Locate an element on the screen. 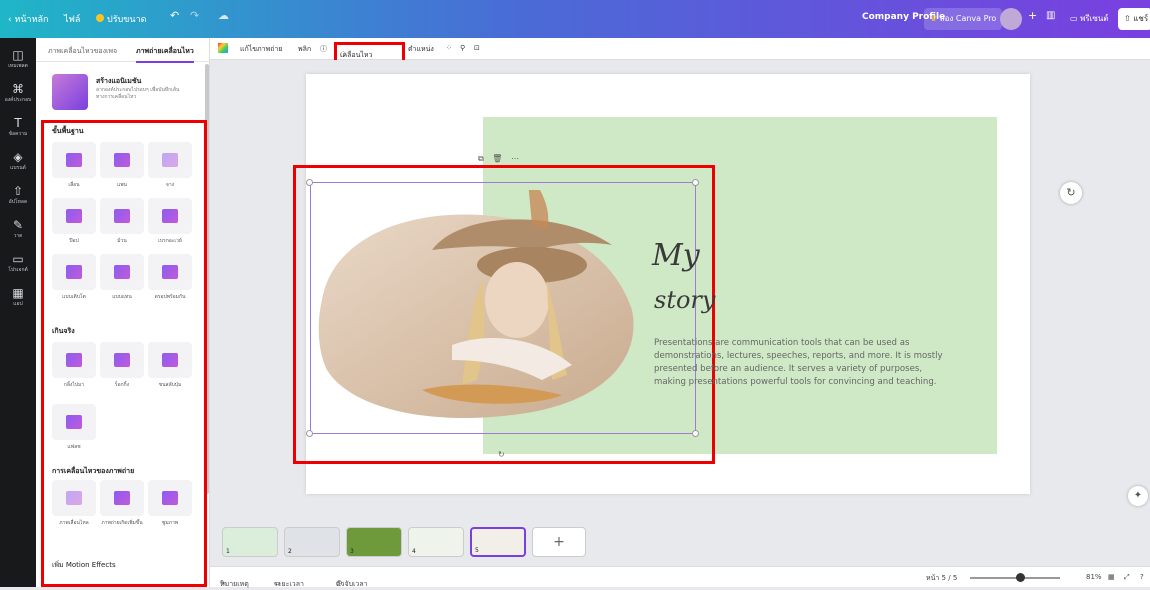 The width and height of the screenshot is (1150, 590). add-collaborator-button: + is located at coordinates (1032, 15).